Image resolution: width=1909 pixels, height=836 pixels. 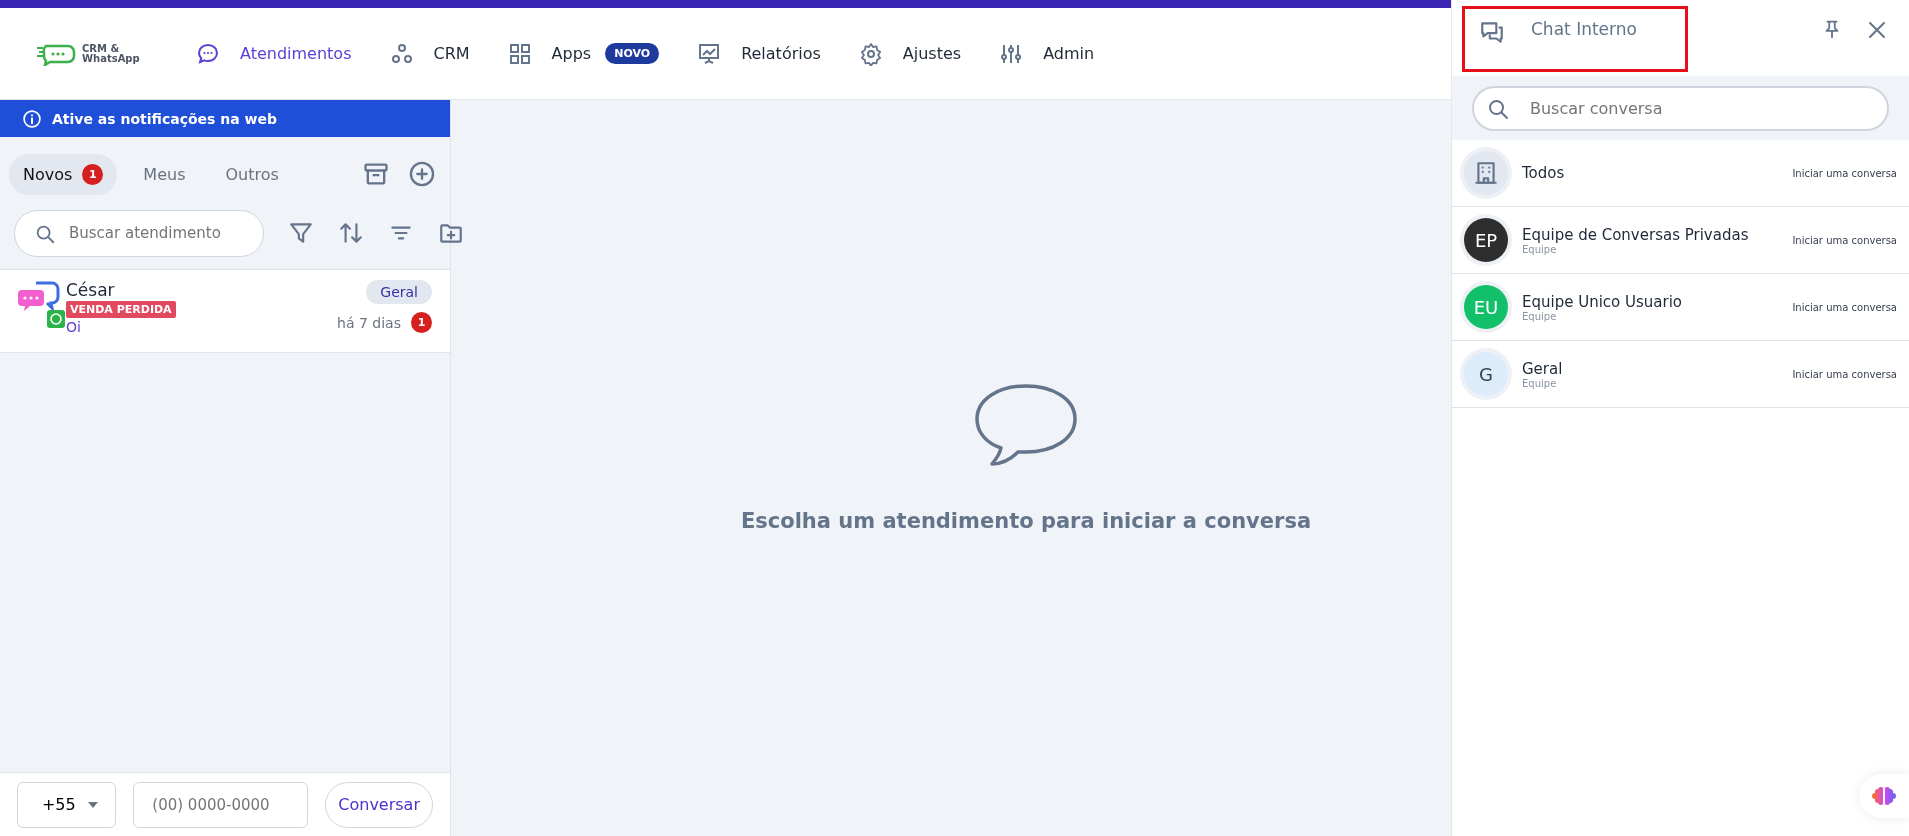 What do you see at coordinates (301, 233) in the screenshot?
I see `filter-icon` at bounding box center [301, 233].